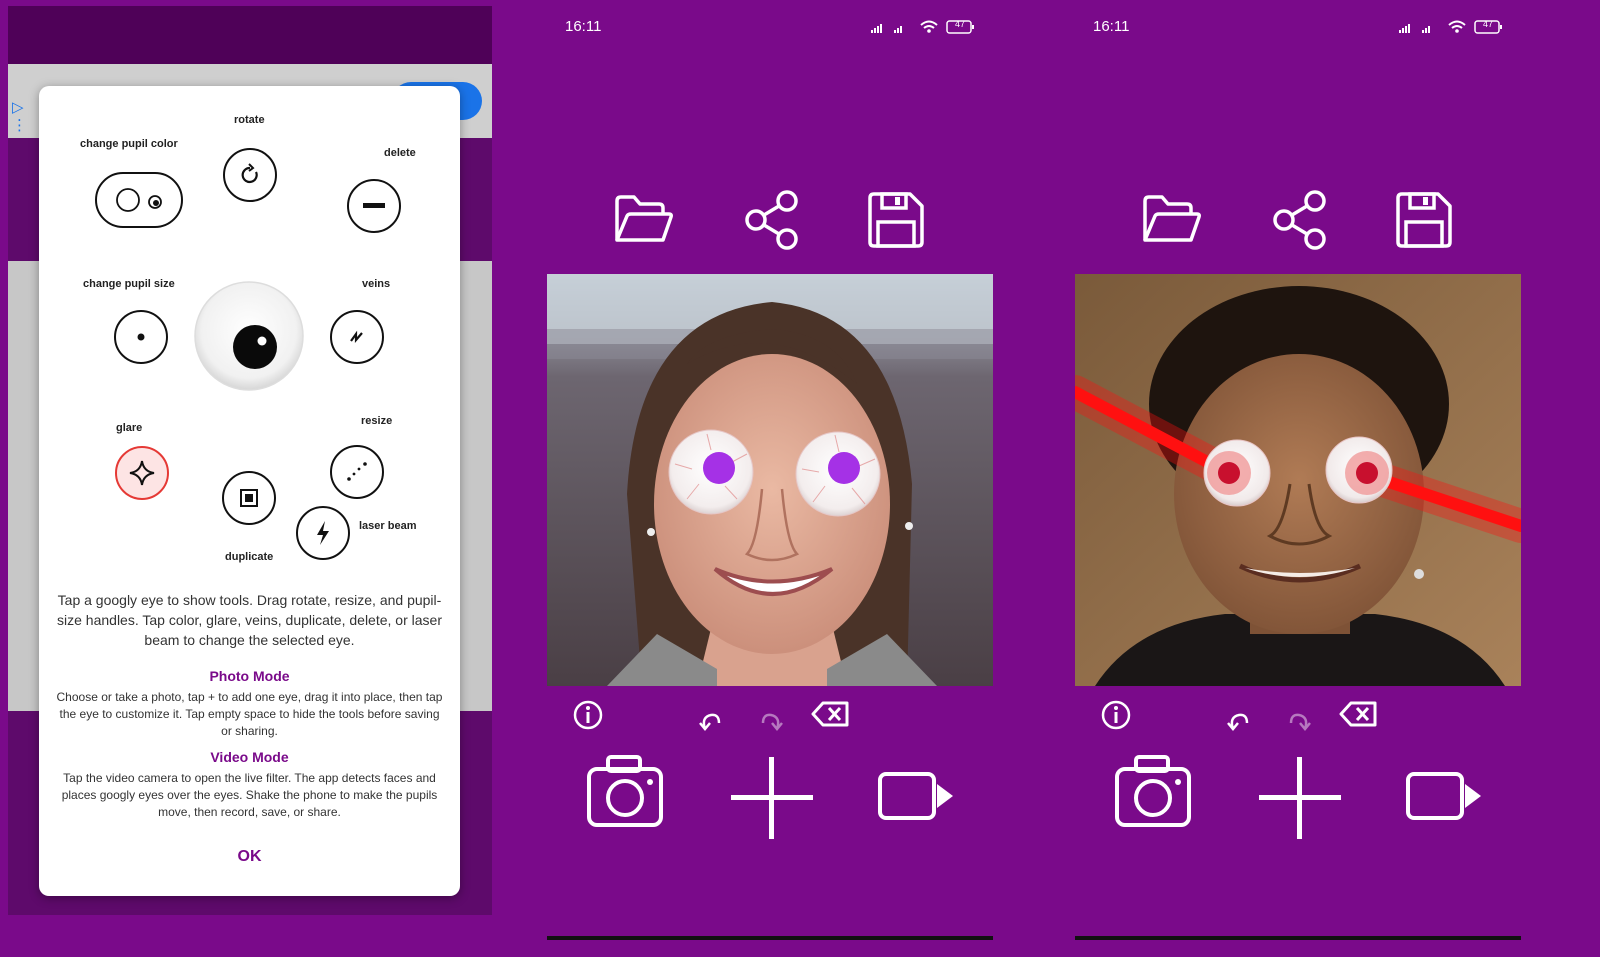 The height and width of the screenshot is (957, 1600). Describe the element at coordinates (249, 498) in the screenshot. I see `duplicate-tool-icon` at that location.